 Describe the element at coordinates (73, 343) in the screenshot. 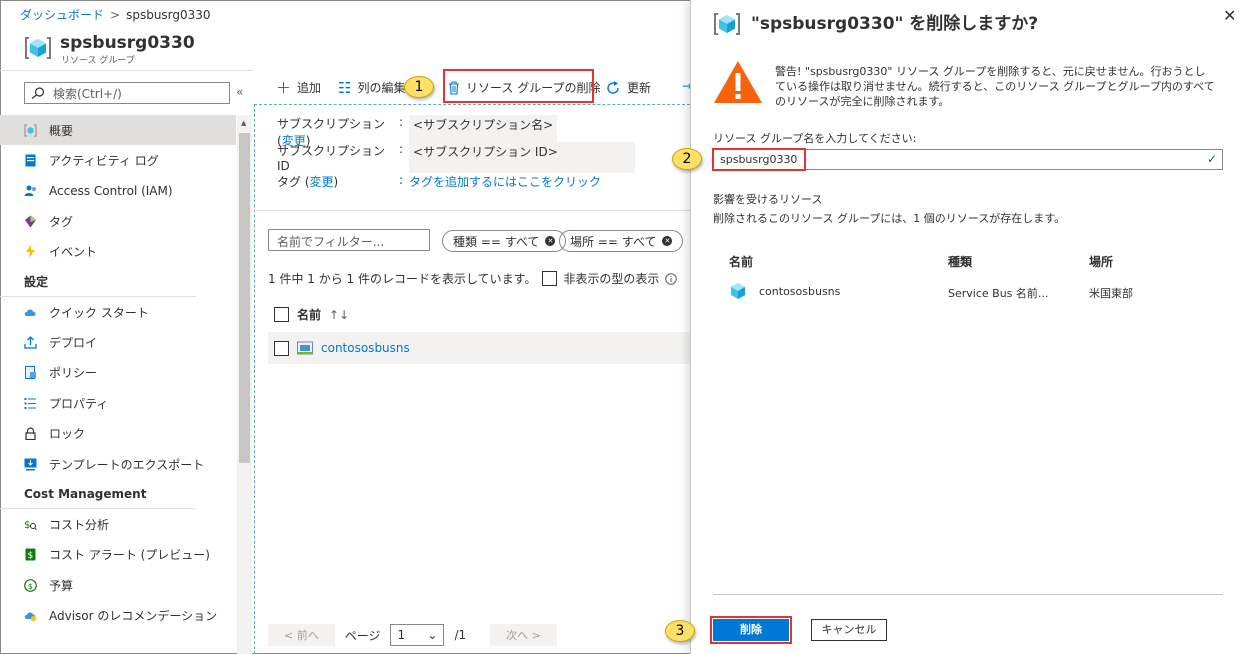

I see `sidebar-item-label: デプロイ` at that location.